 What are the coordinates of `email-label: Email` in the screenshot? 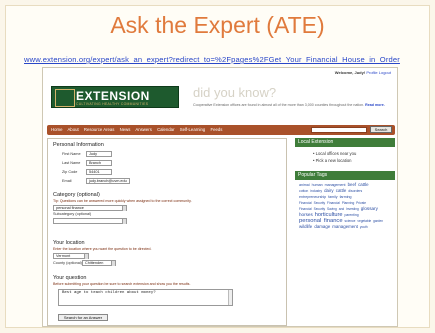 It's located at (67, 181).